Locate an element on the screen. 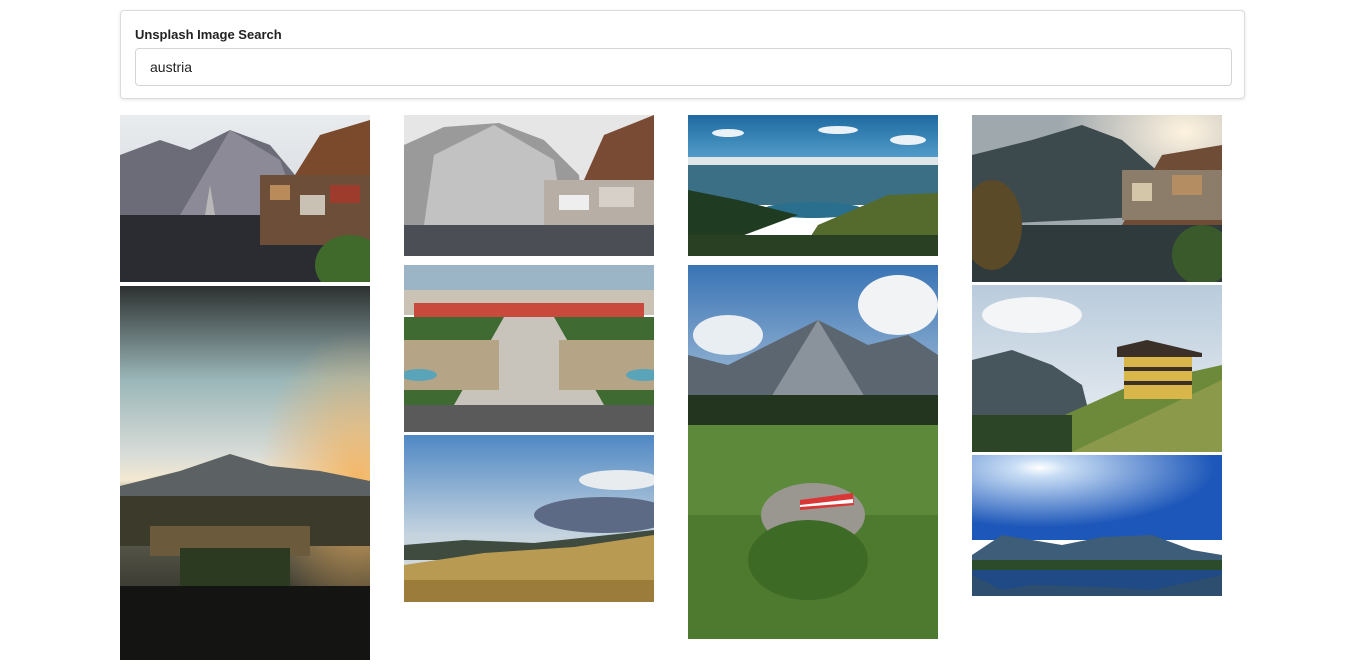 The width and height of the screenshot is (1366, 667). search-label: Unsplash Image Search is located at coordinates (208, 34).